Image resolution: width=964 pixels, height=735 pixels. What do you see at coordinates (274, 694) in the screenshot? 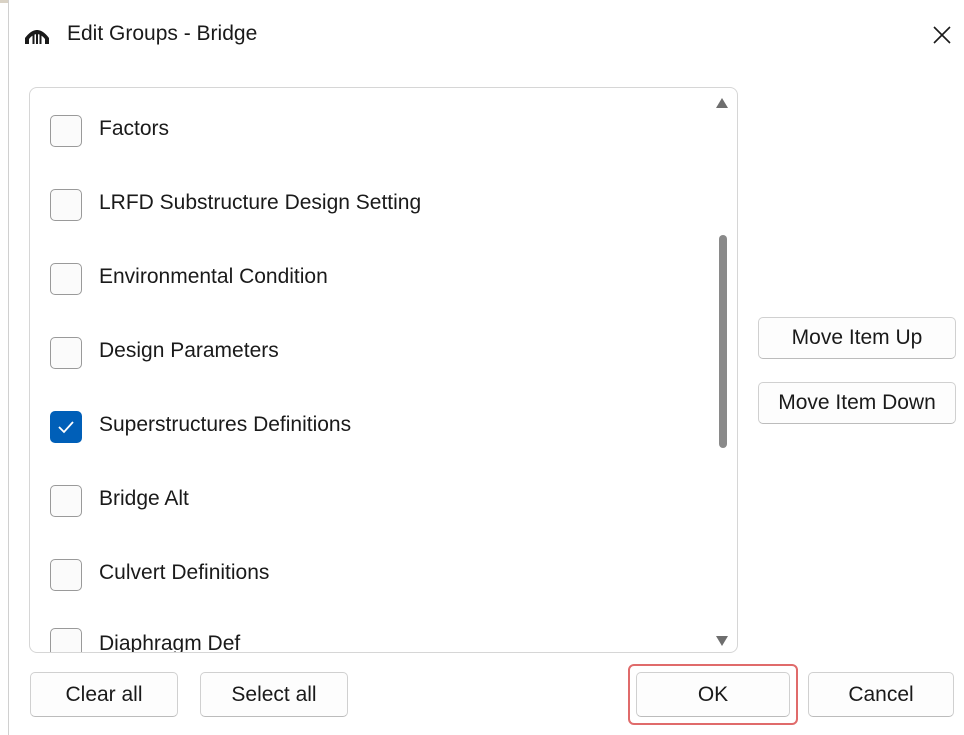
I see `select-all-button: Select all` at bounding box center [274, 694].